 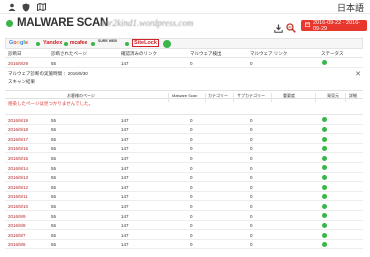 What do you see at coordinates (184, 187) in the screenshot?
I see `table-row: 2016/9/12 55 147 0 0` at bounding box center [184, 187].